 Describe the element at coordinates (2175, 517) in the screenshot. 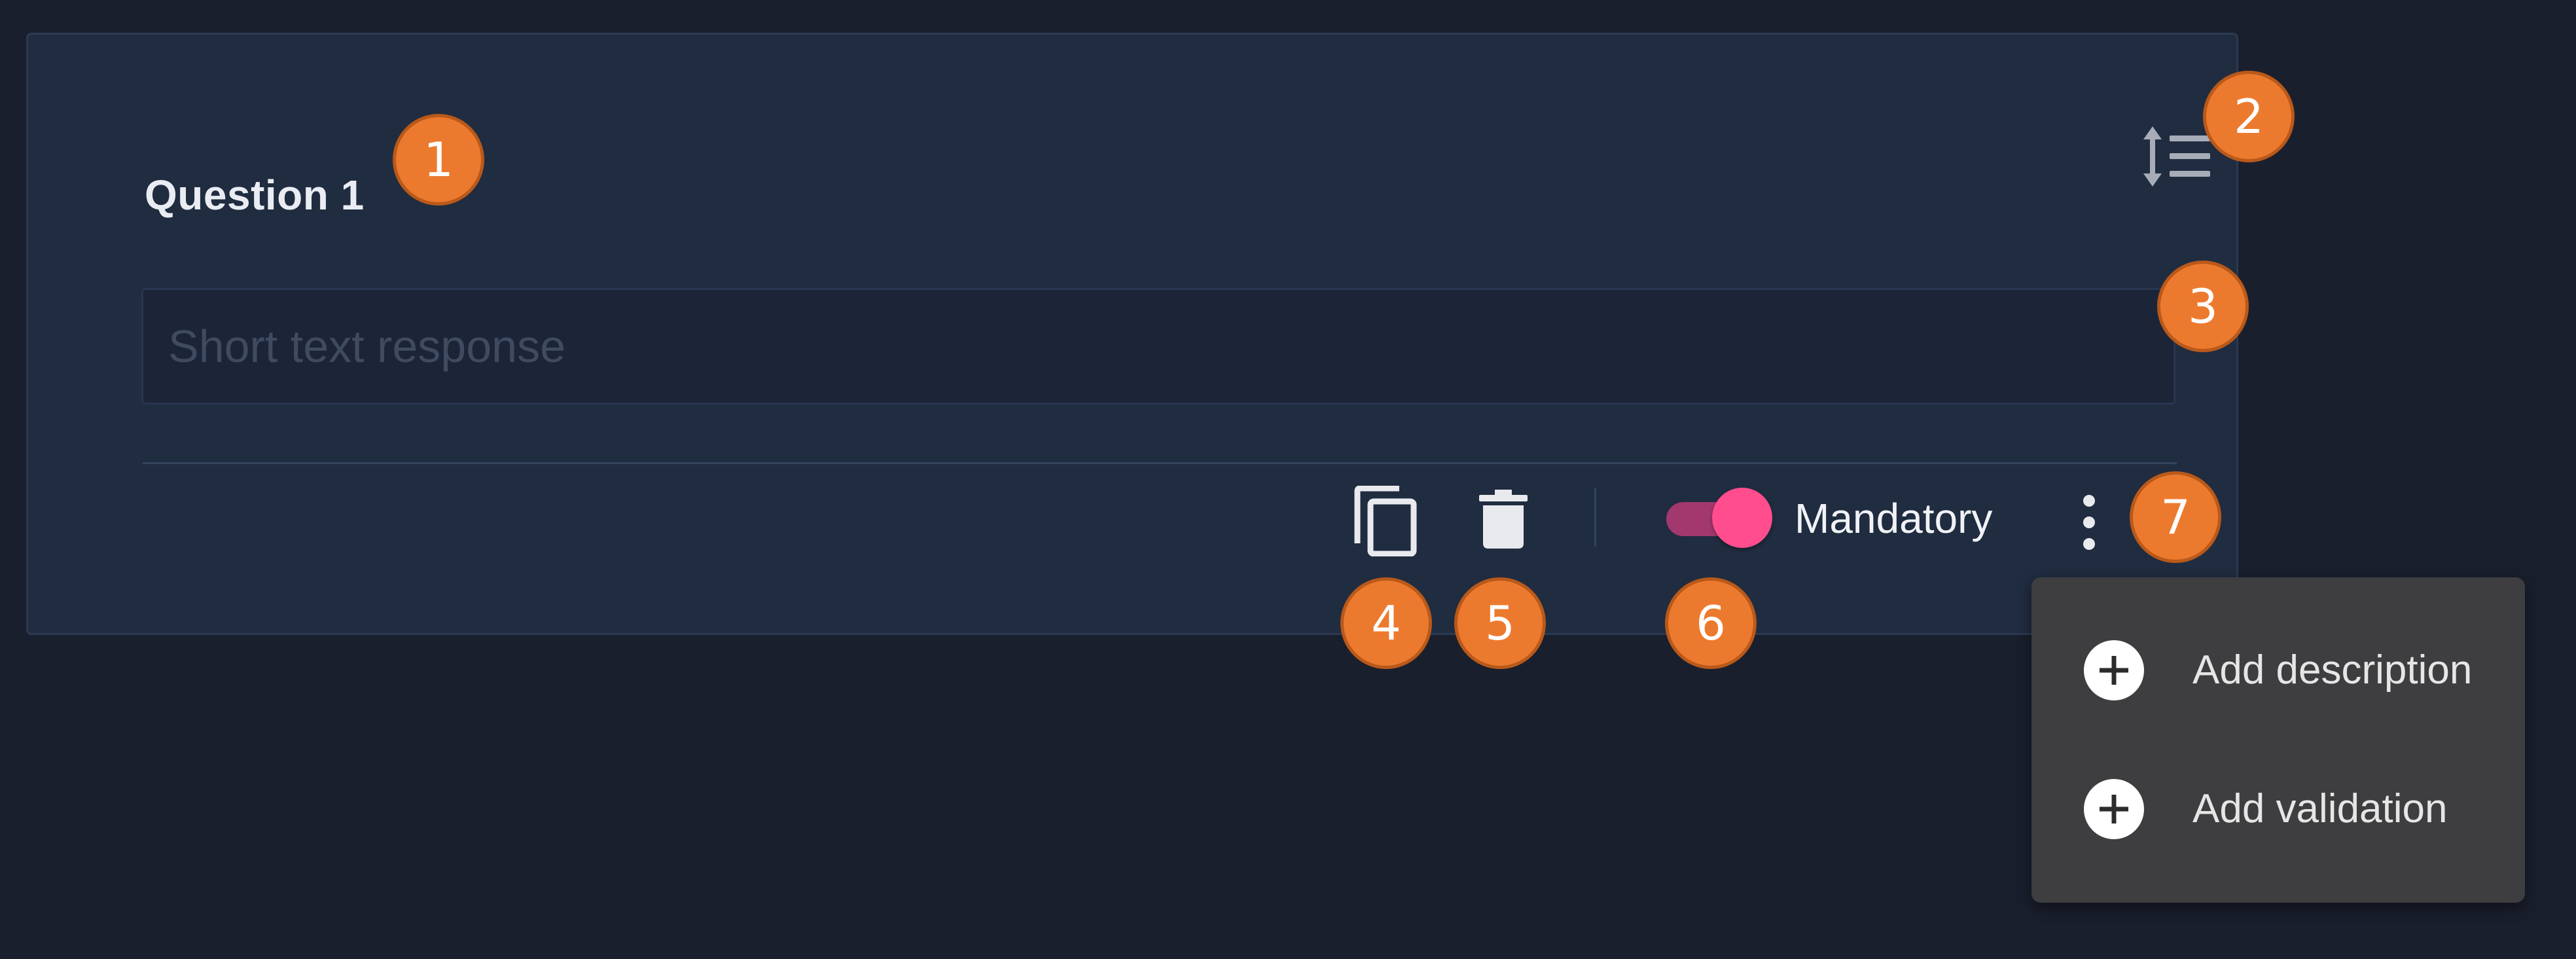

I see `callout-7: 7` at that location.